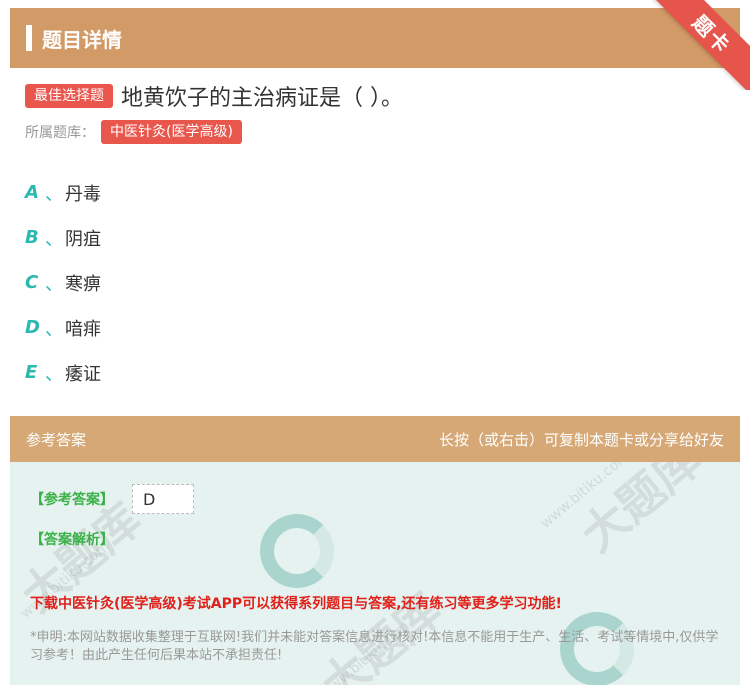 This screenshot has height=685, width=750. I want to click on option-c: C 、 寒痹, so click(63, 282).